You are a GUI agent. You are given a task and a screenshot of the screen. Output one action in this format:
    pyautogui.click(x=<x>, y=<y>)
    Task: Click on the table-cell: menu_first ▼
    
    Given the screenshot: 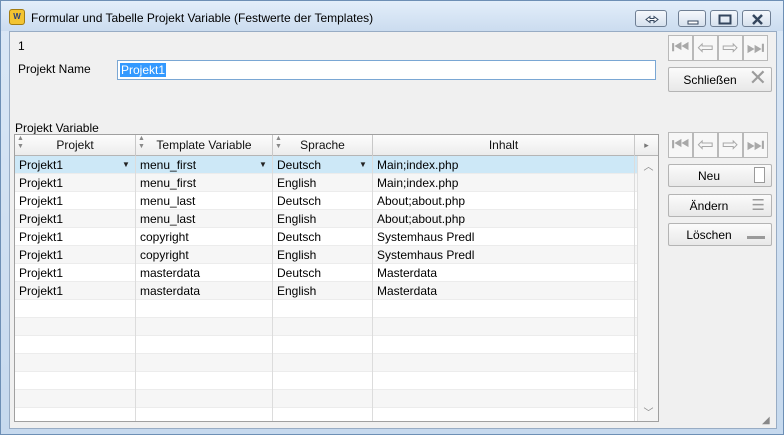 What is the action you would take?
    pyautogui.click(x=204, y=165)
    